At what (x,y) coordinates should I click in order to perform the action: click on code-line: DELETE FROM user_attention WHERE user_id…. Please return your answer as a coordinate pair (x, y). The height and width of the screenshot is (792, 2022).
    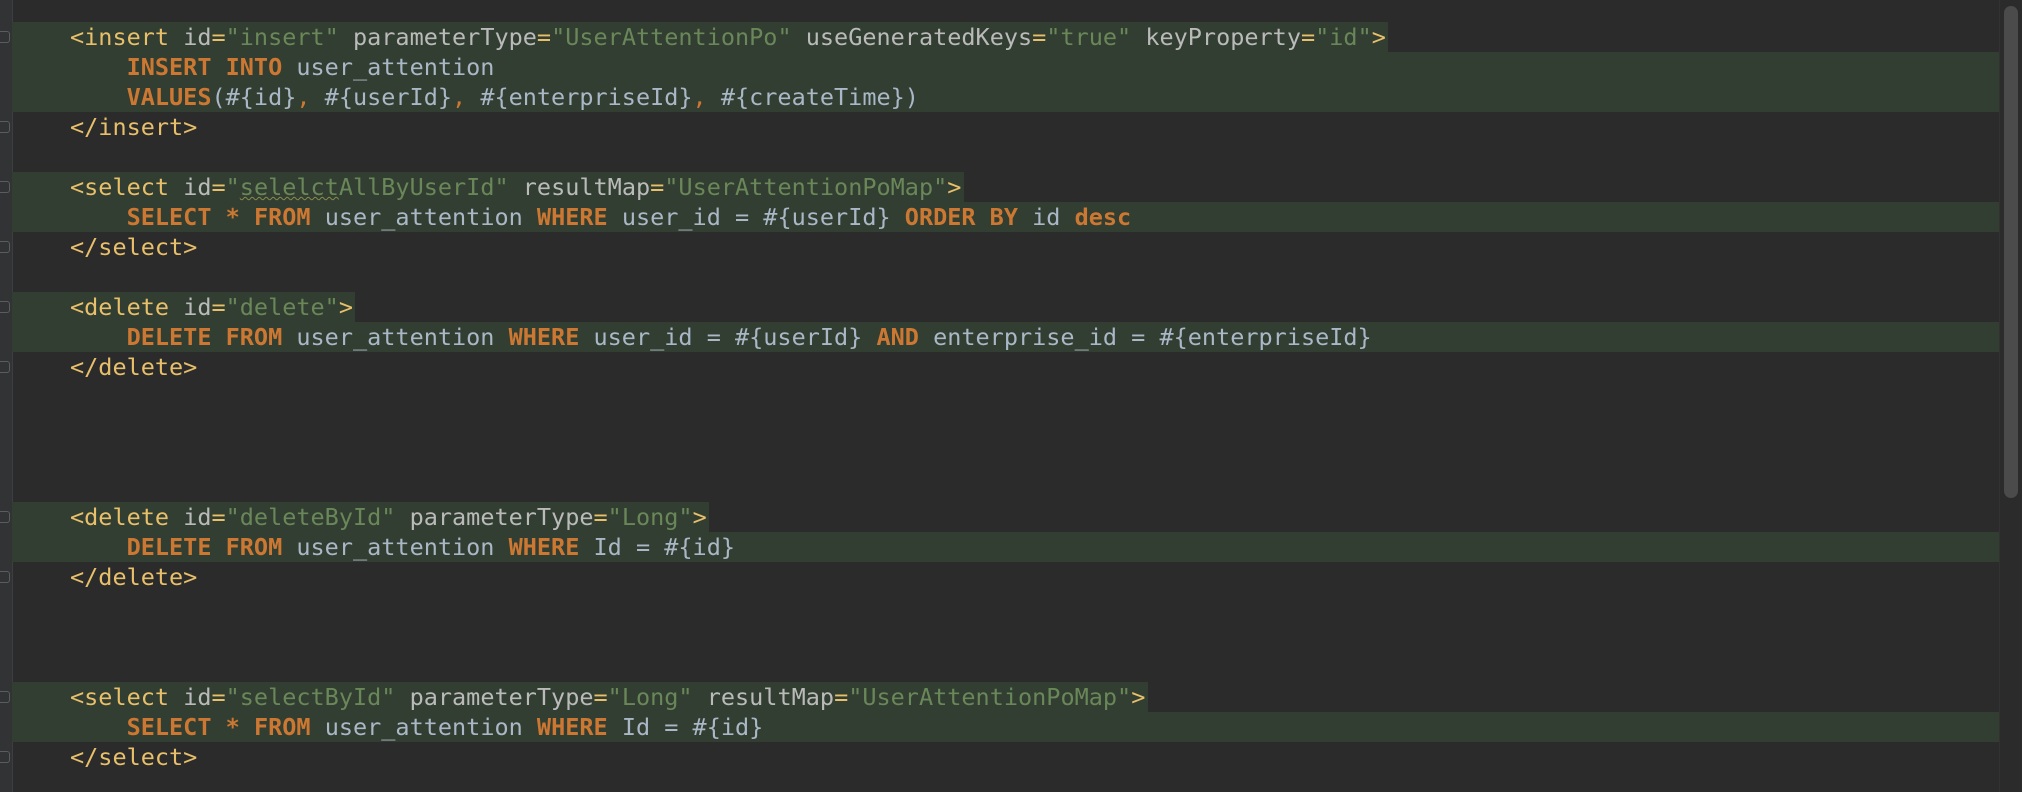
    Looking at the image, I should click on (1007, 337).